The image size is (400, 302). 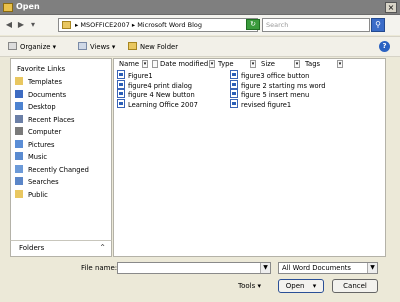 What do you see at coordinates (32, 248) in the screenshot?
I see `folders-label: Folders` at bounding box center [32, 248].